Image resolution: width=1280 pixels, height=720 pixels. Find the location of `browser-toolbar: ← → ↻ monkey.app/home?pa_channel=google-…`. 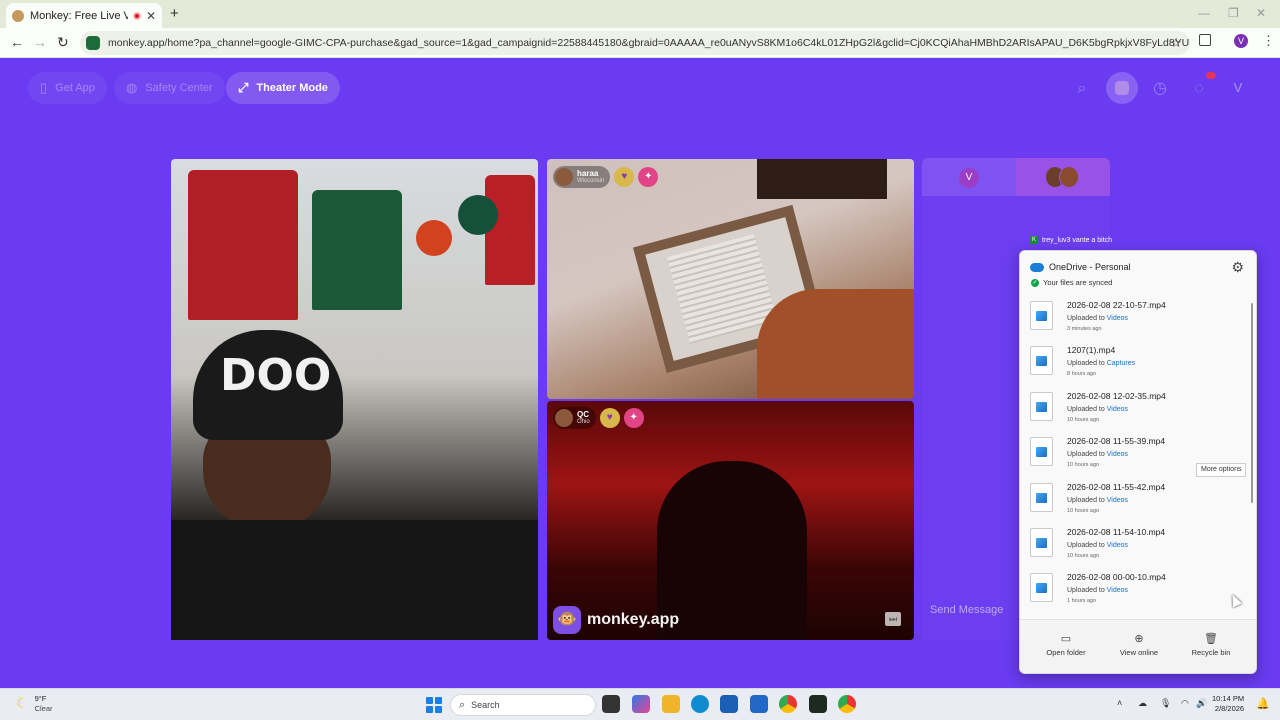

browser-toolbar: ← → ↻ monkey.app/home?pa_channel=google-… is located at coordinates (640, 43).